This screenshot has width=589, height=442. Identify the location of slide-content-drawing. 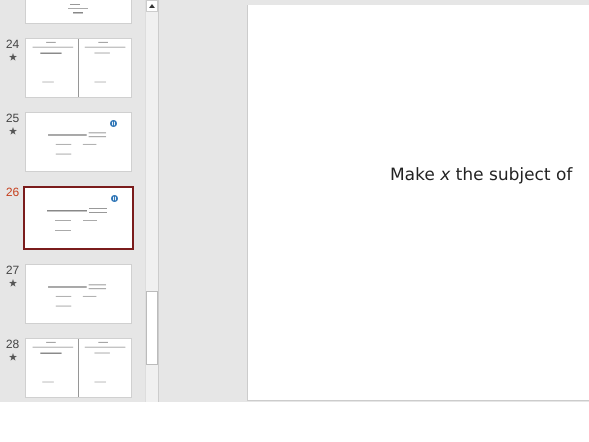
(78, 9).